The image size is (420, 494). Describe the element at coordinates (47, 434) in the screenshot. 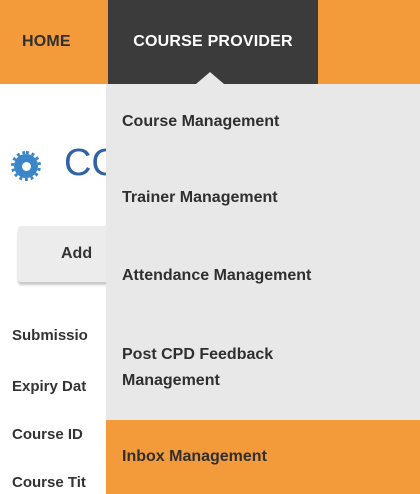

I see `field-label-course-id: Course ID` at that location.